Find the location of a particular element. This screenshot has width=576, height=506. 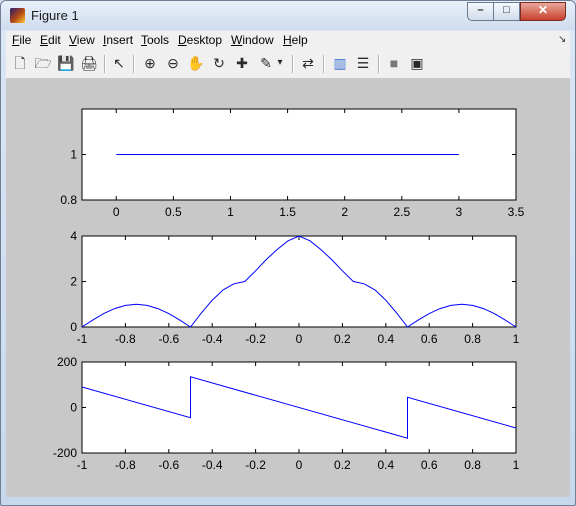

y-tick-label: 4 is located at coordinates (73, 236).